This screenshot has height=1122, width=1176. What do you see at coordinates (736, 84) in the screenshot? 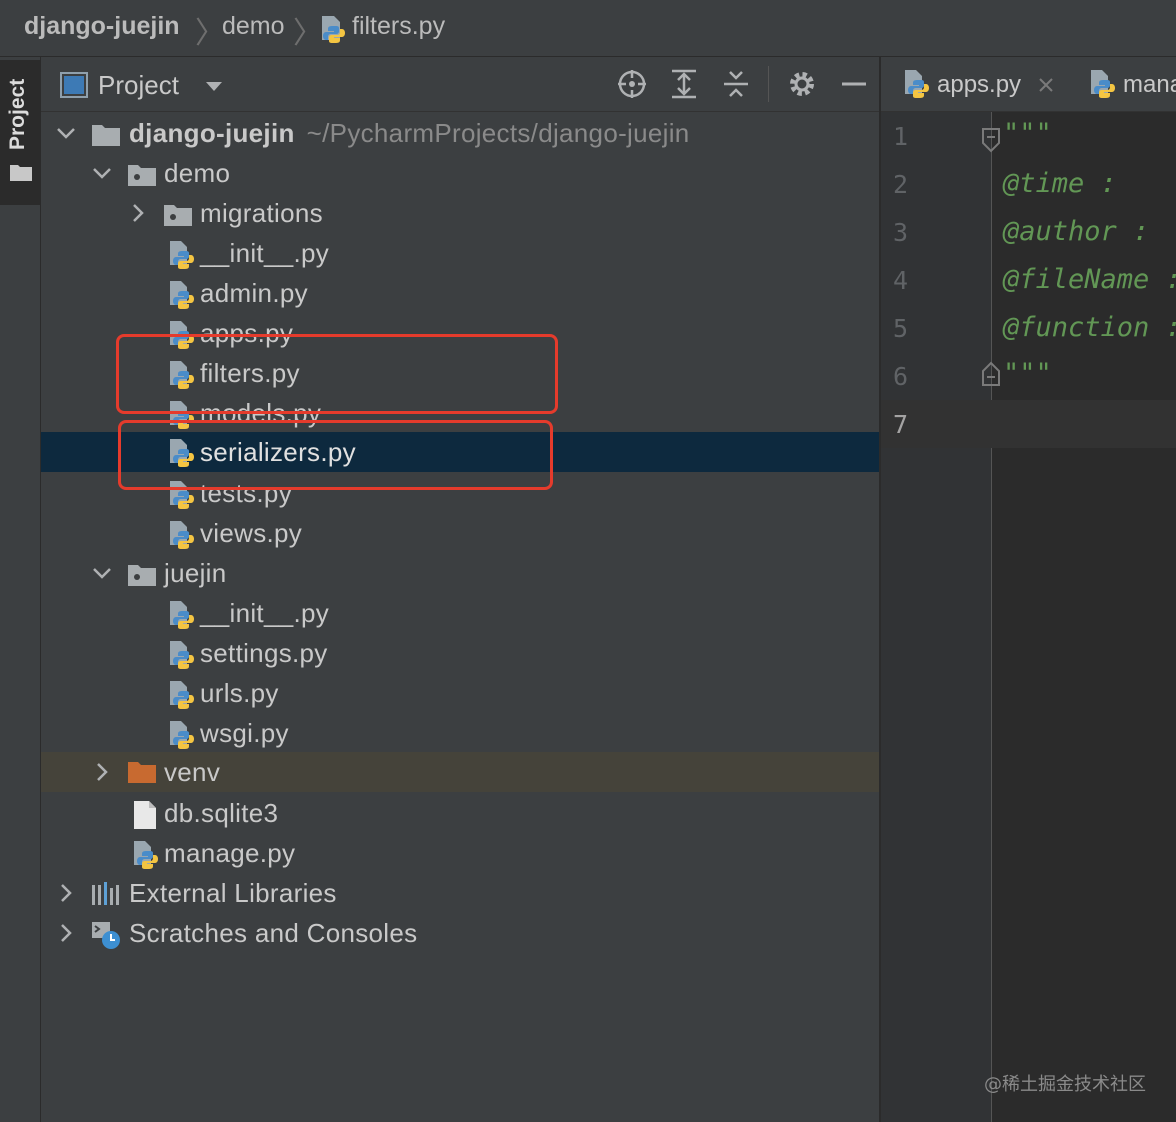
I see `collapse-all-icon` at bounding box center [736, 84].